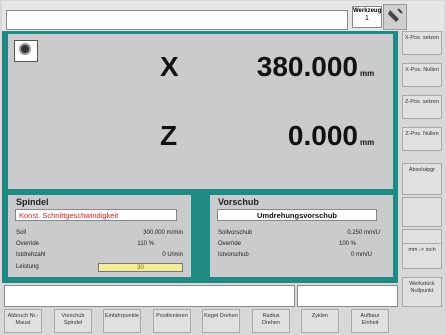 This screenshot has width=446, height=335. What do you see at coordinates (221, 321) in the screenshot?
I see `softkey-cone-turning: Kegel Drehen` at bounding box center [221, 321].